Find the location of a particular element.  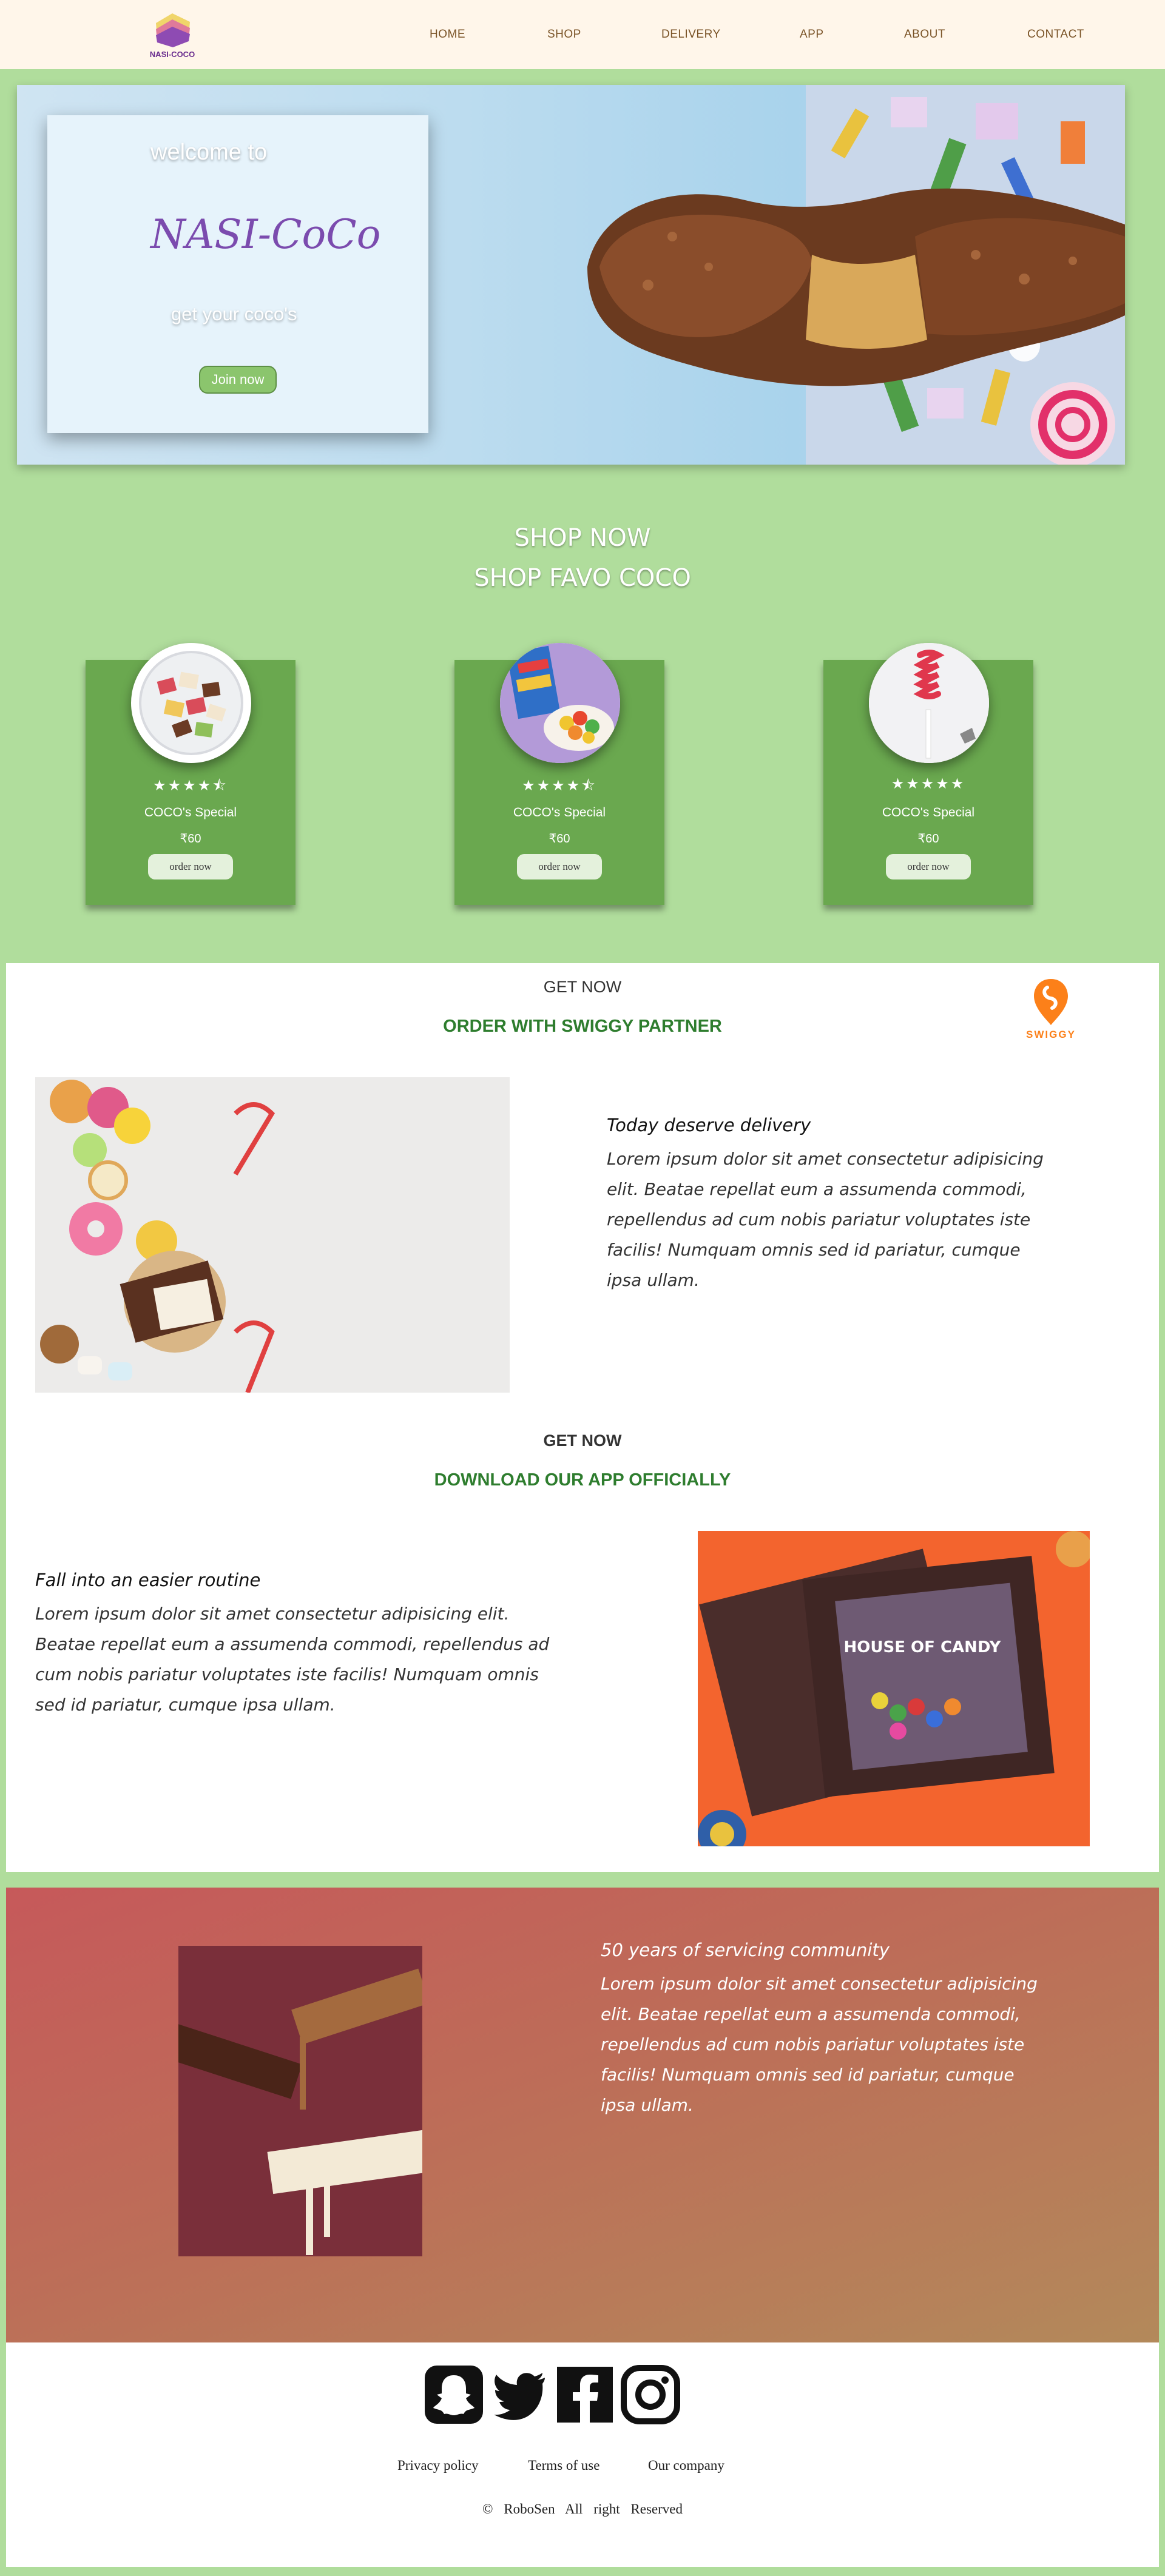

product-image-lollipop is located at coordinates (929, 703).